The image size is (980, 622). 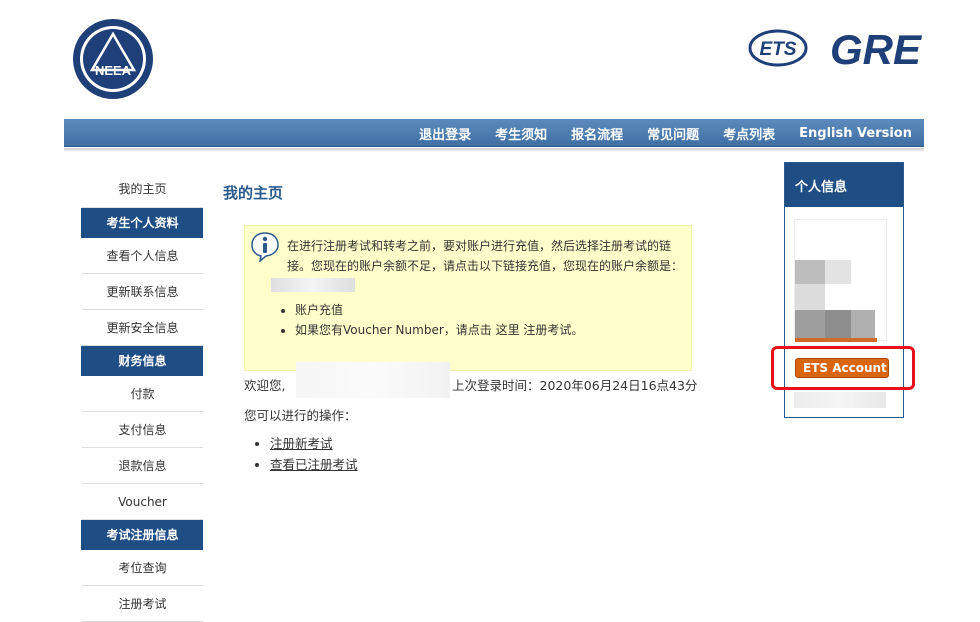 What do you see at coordinates (673, 133) in the screenshot?
I see `nav-faq: 常见问题` at bounding box center [673, 133].